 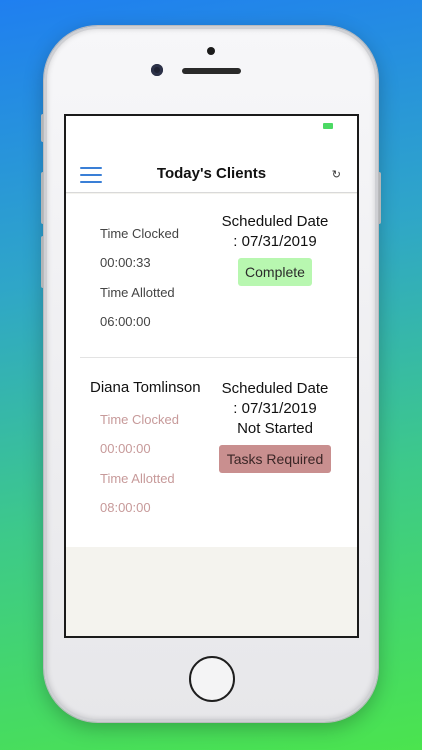 I want to click on status-badge: Complete, so click(x=275, y=272).